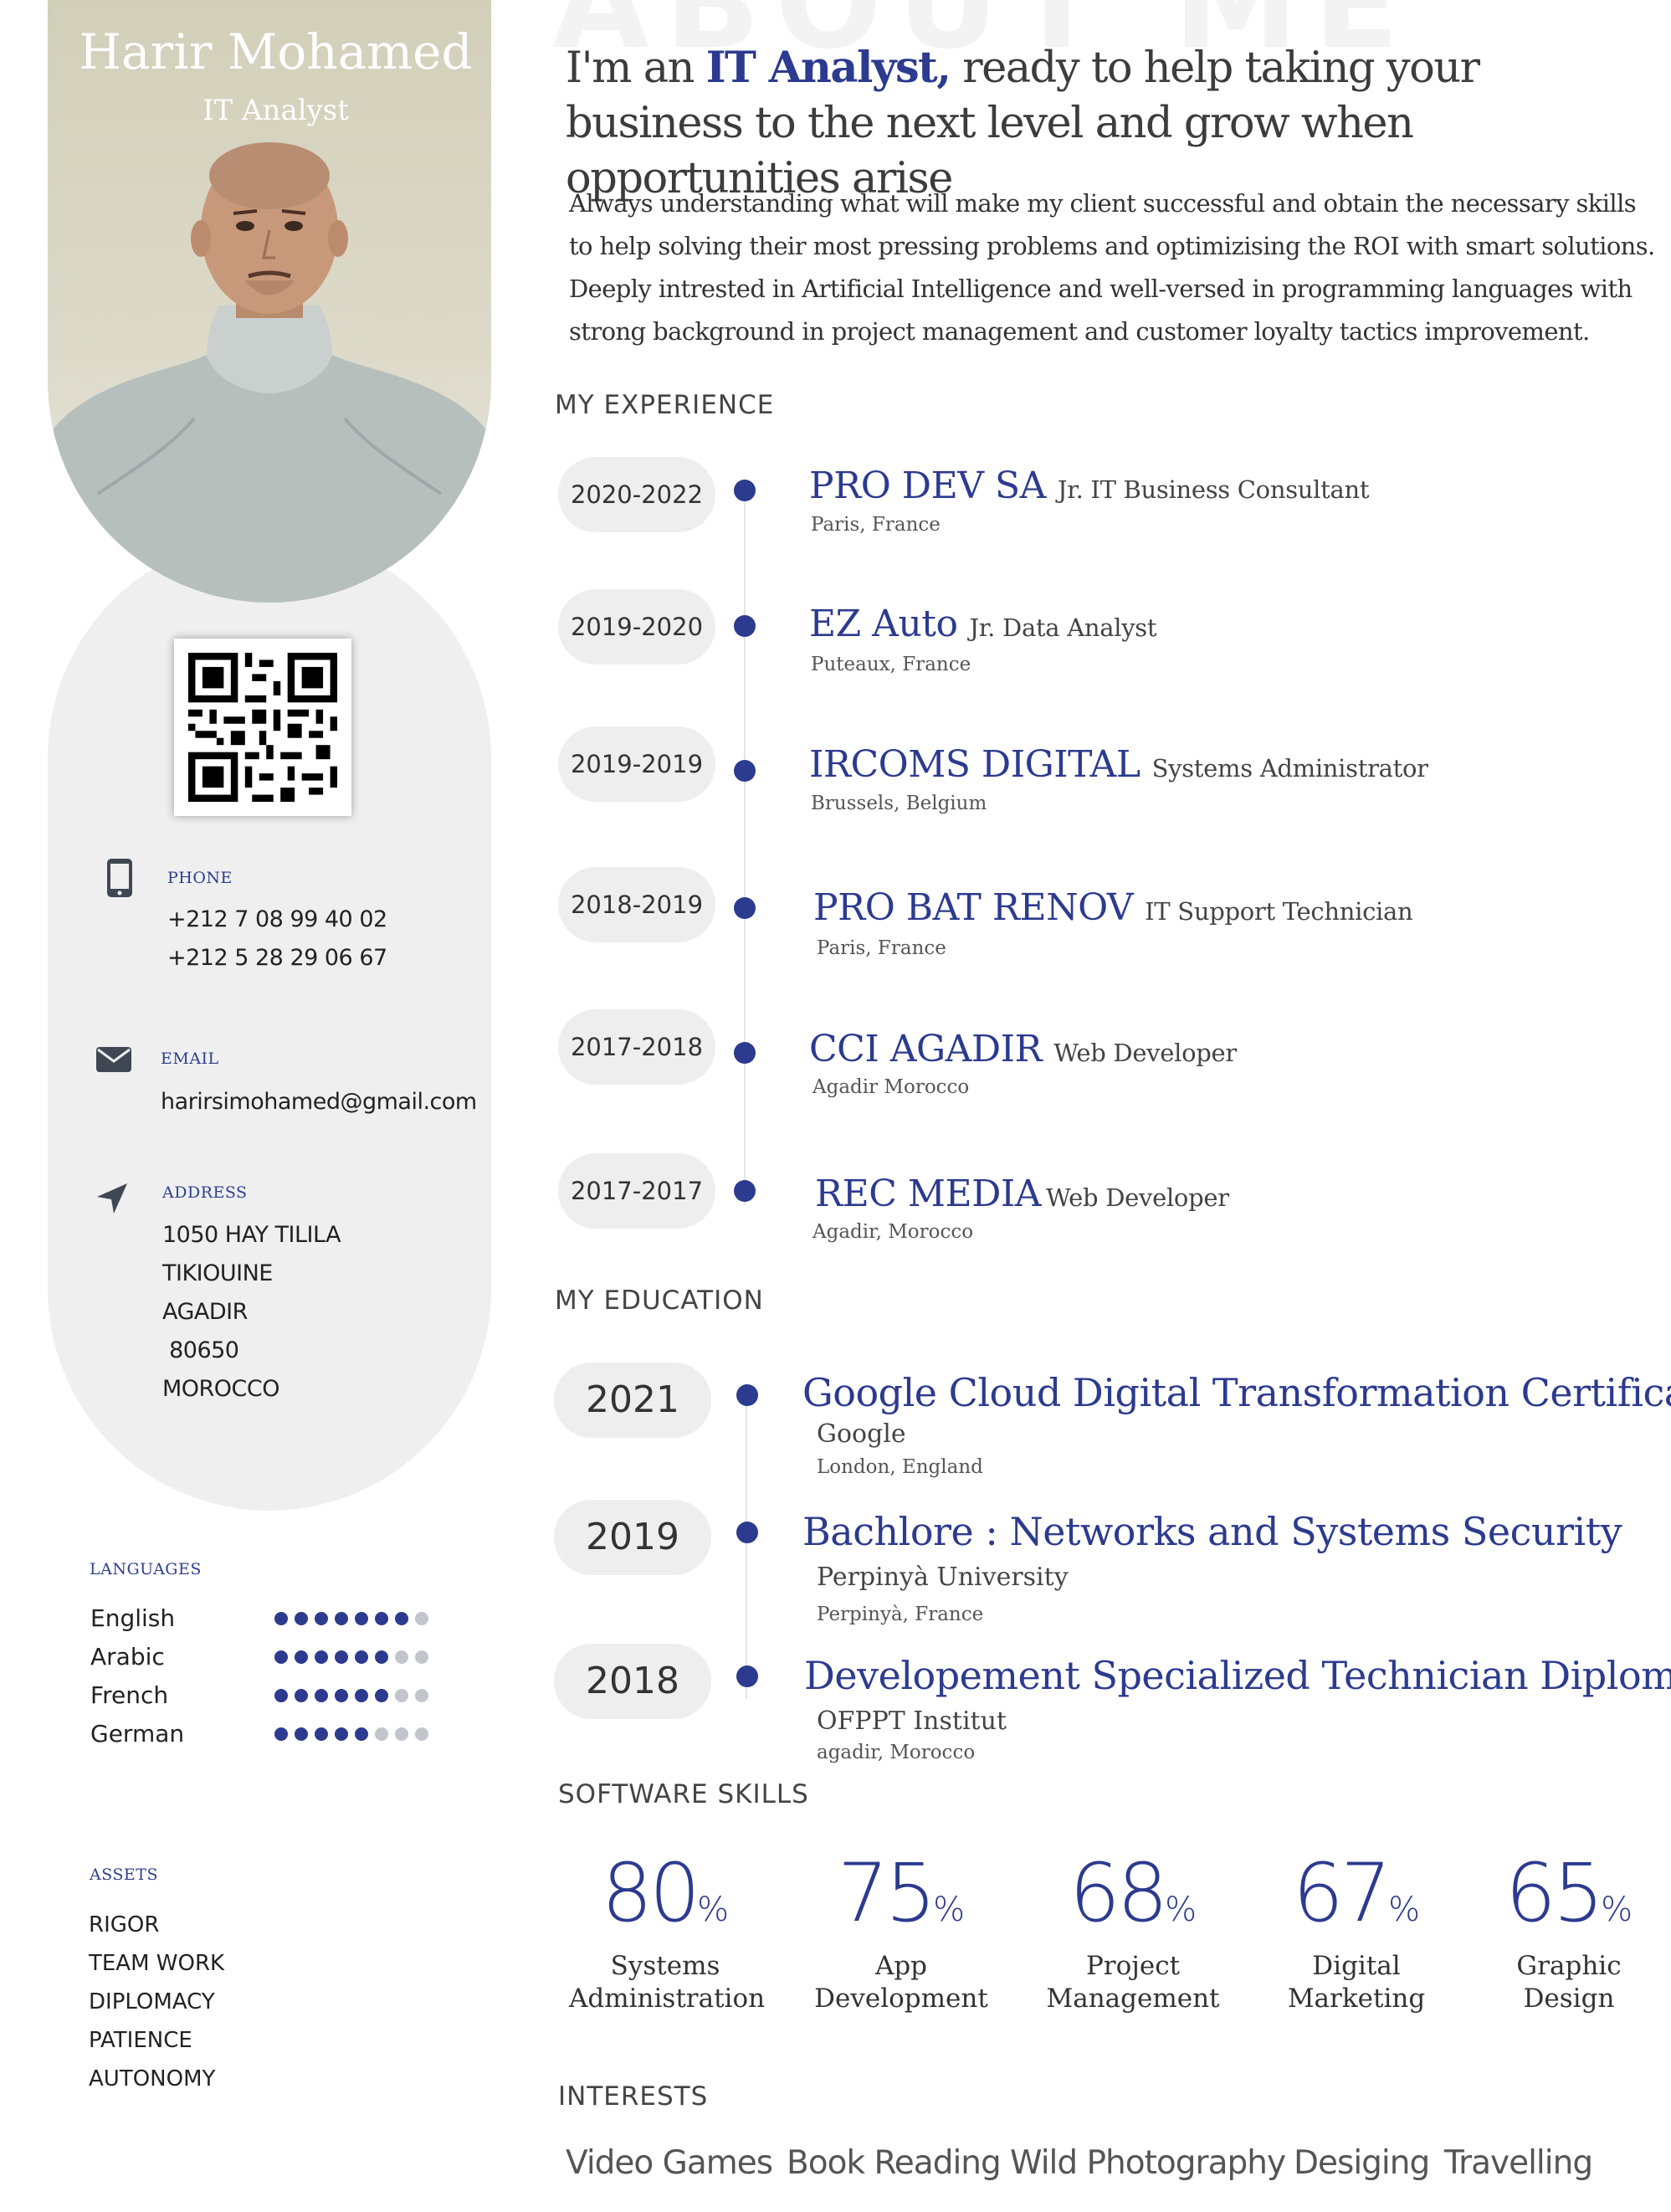 The height and width of the screenshot is (2212, 1671). What do you see at coordinates (900, 1467) in the screenshot?
I see `education-location: London, England` at bounding box center [900, 1467].